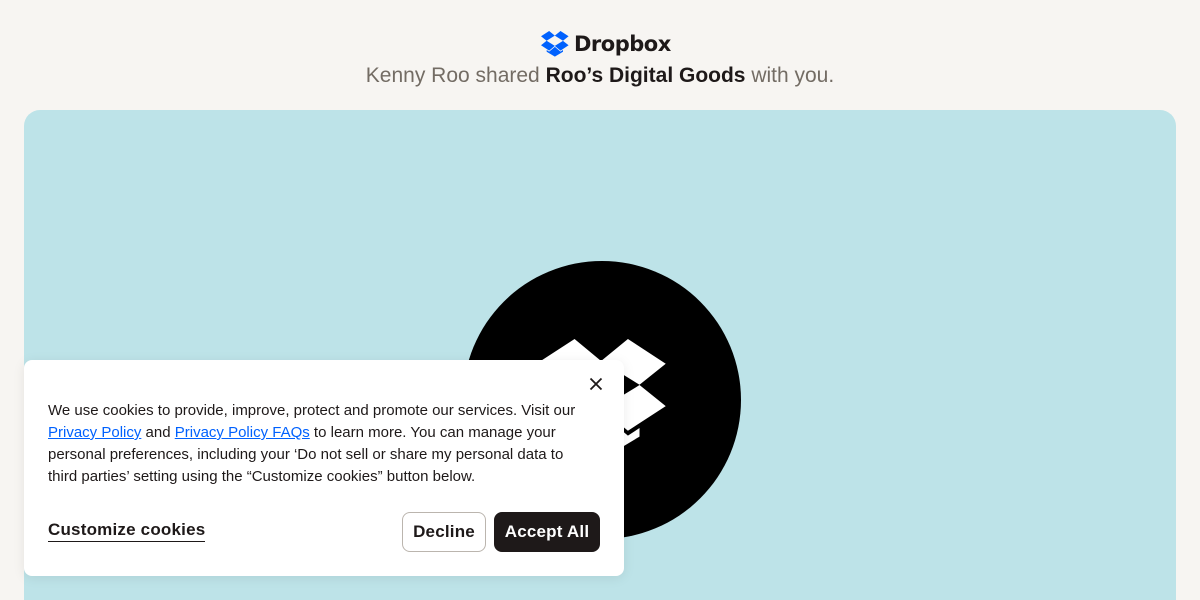 Image resolution: width=1200 pixels, height=600 pixels. Describe the element at coordinates (793, 75) in the screenshot. I see `share-suffix: with you.` at that location.